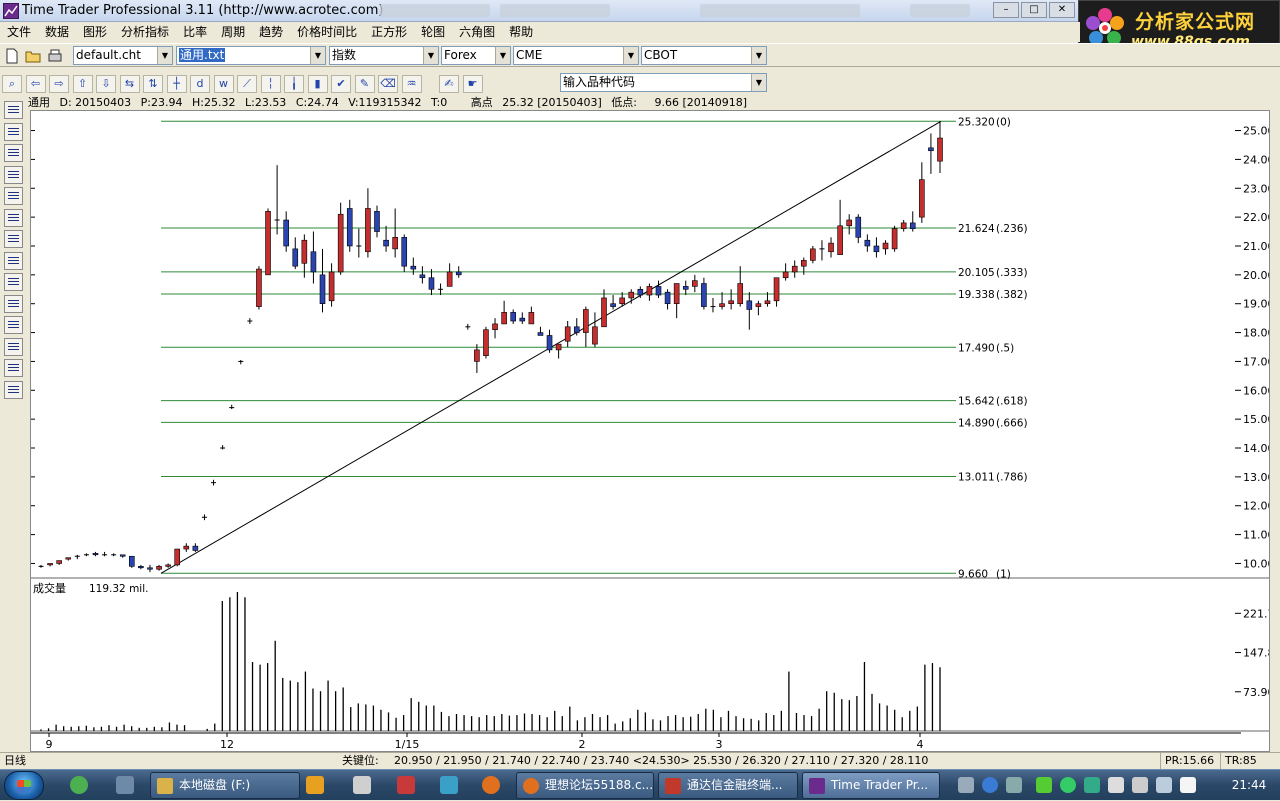 The width and height of the screenshot is (1280, 801). Describe the element at coordinates (13, 368) in the screenshot. I see `projection-icon` at that location.